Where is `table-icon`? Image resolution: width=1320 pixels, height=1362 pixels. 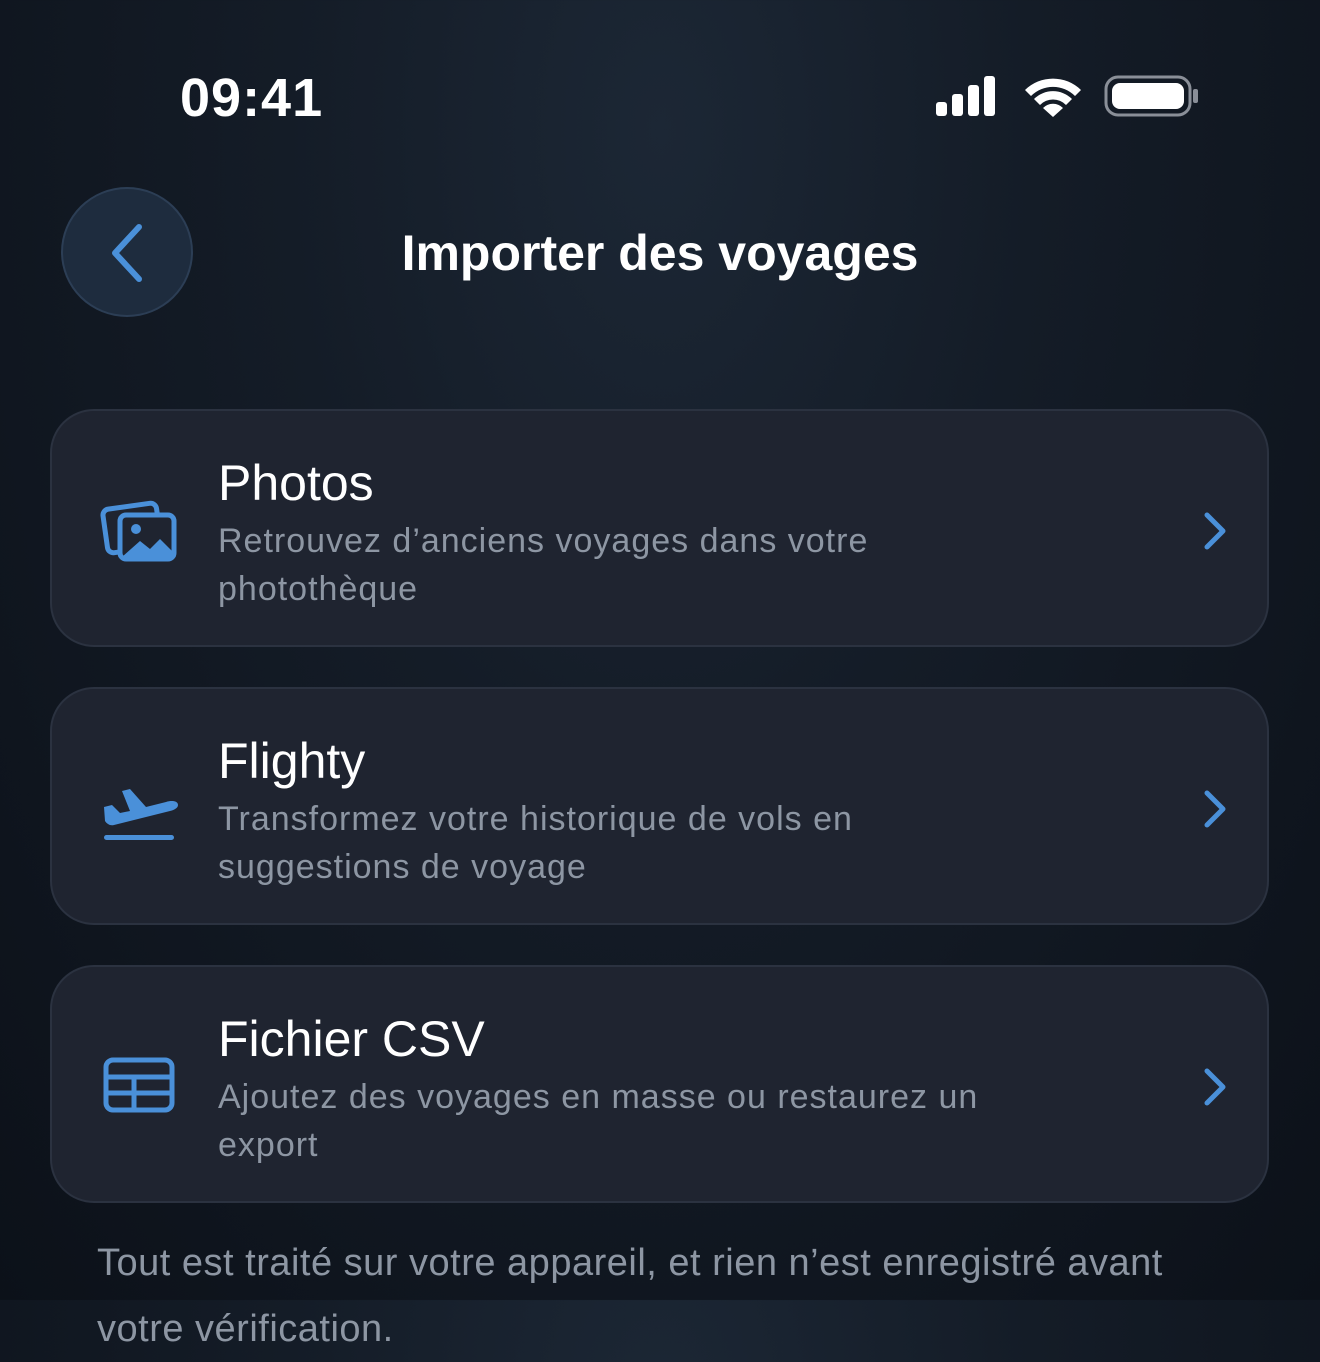
table-icon is located at coordinates (139, 1085).